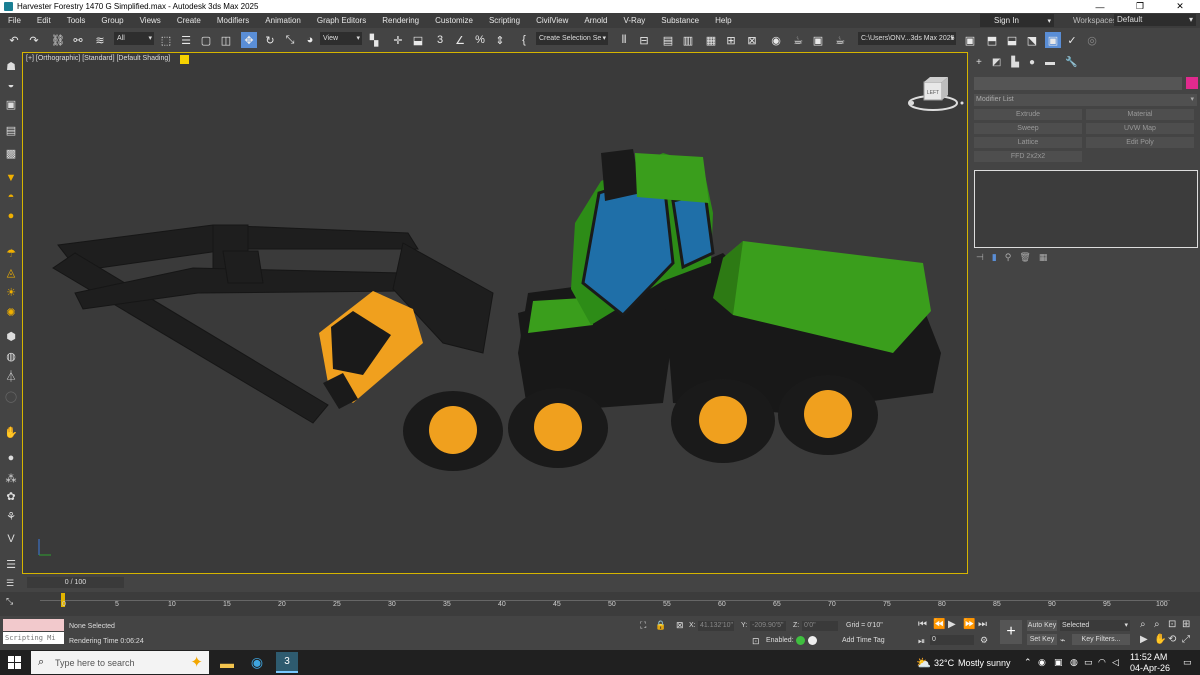 The image size is (1200, 675). What do you see at coordinates (952, 624) in the screenshot?
I see `play-icon: ▶` at bounding box center [952, 624].